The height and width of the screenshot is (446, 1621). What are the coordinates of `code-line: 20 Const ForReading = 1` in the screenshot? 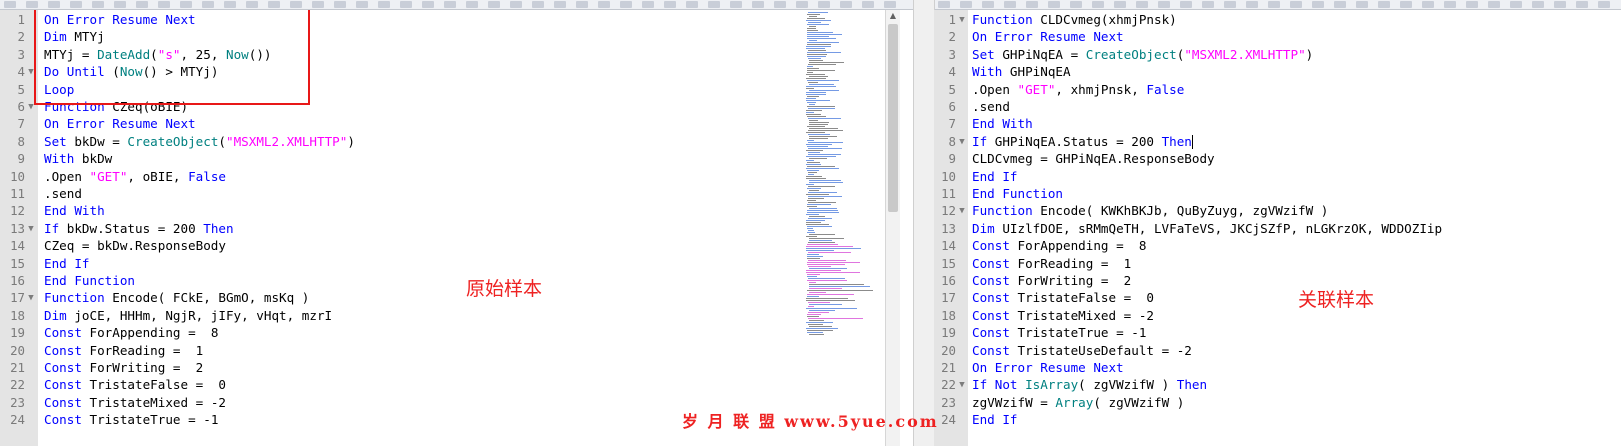 It's located at (456, 351).